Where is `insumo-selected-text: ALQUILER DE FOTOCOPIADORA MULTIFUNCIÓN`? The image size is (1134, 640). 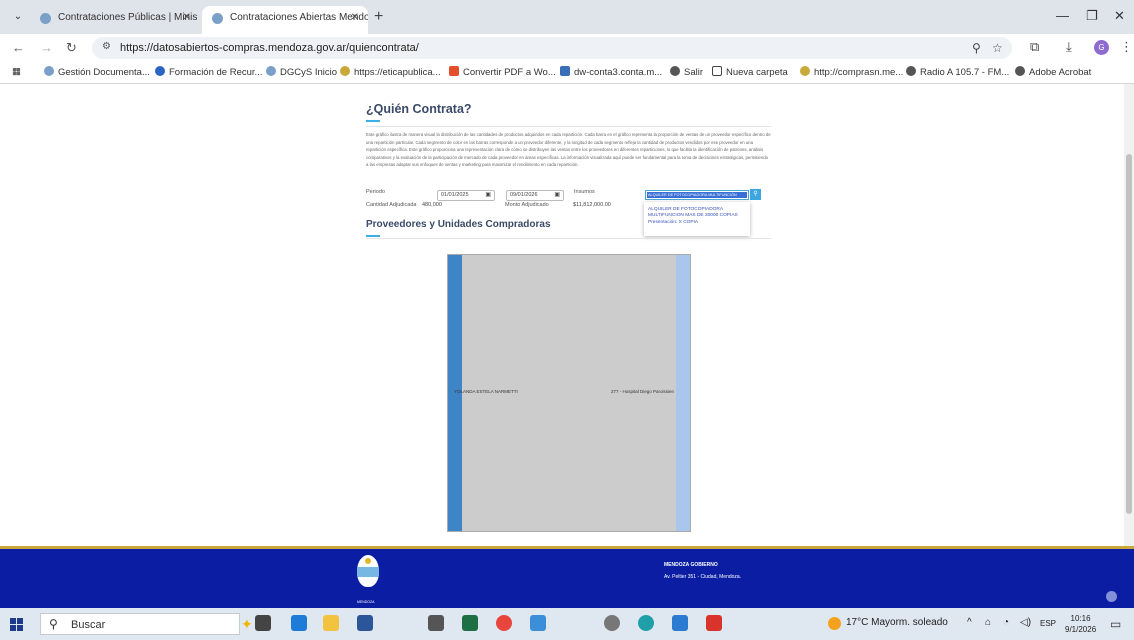
insumo-selected-text: ALQUILER DE FOTOCOPIADORA MULTIFUNCIÓN is located at coordinates (697, 195).